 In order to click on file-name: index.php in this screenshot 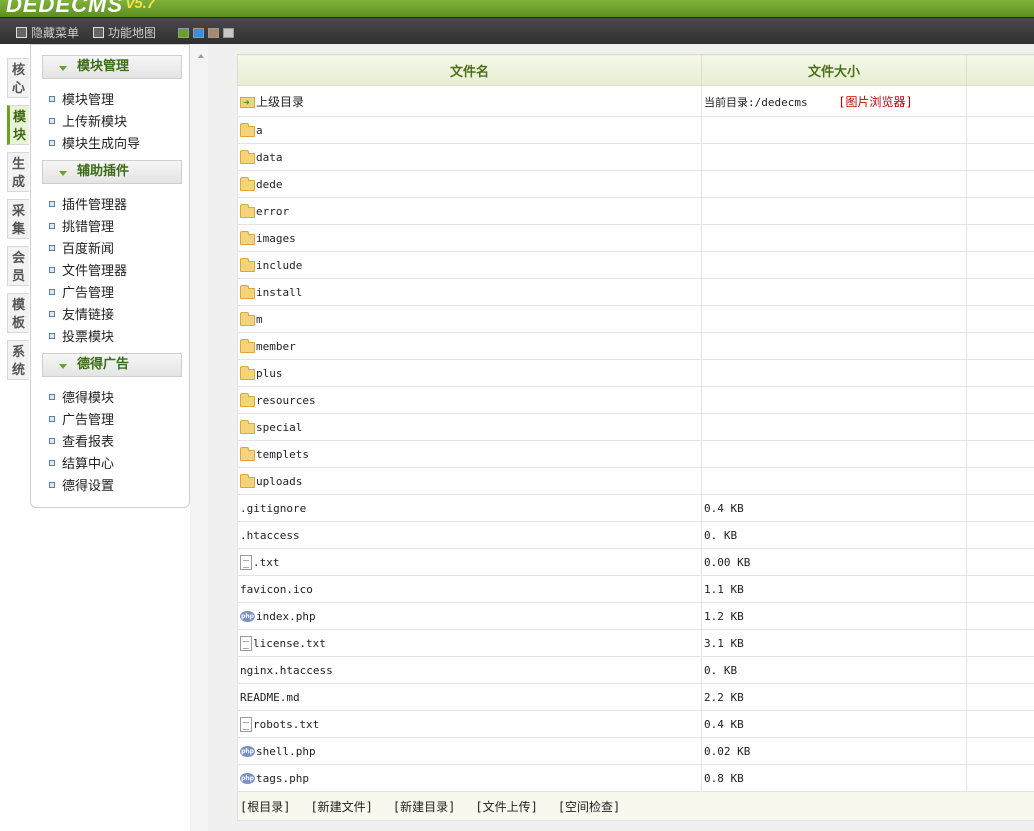, I will do `click(286, 616)`.